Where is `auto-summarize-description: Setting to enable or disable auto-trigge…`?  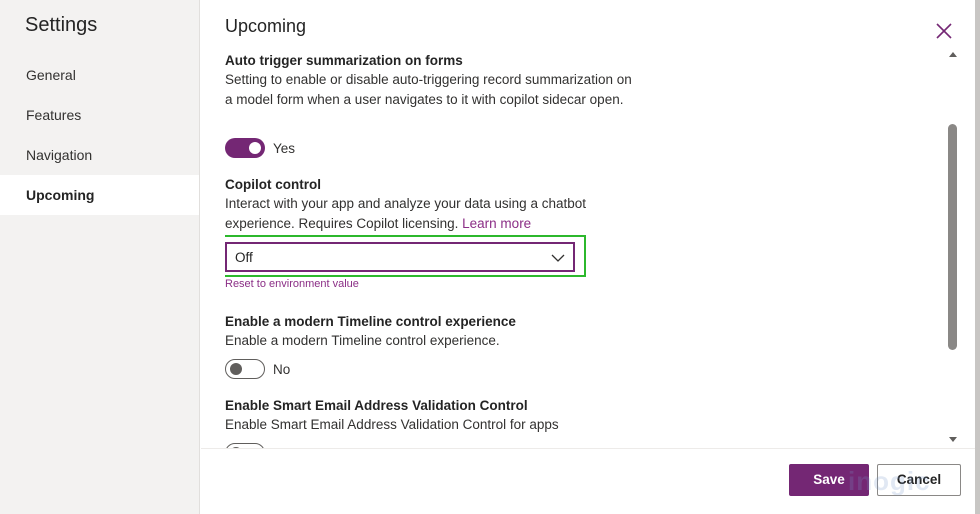
auto-summarize-description: Setting to enable or disable auto-trigge… is located at coordinates (428, 89).